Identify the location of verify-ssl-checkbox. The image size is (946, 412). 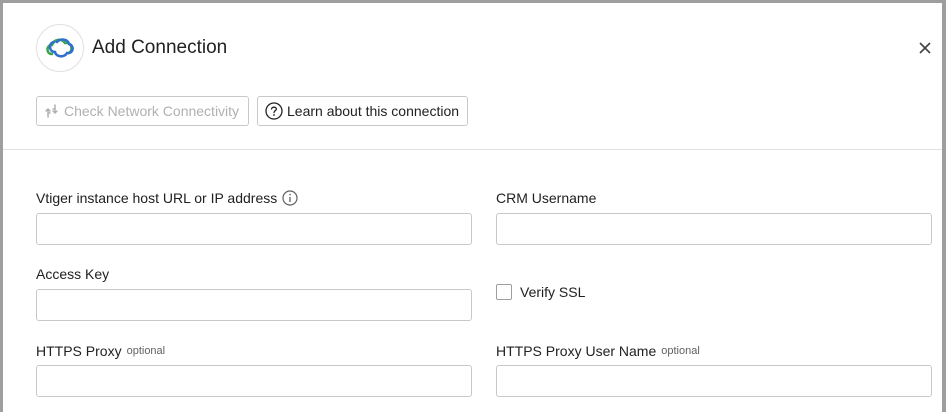
(504, 292).